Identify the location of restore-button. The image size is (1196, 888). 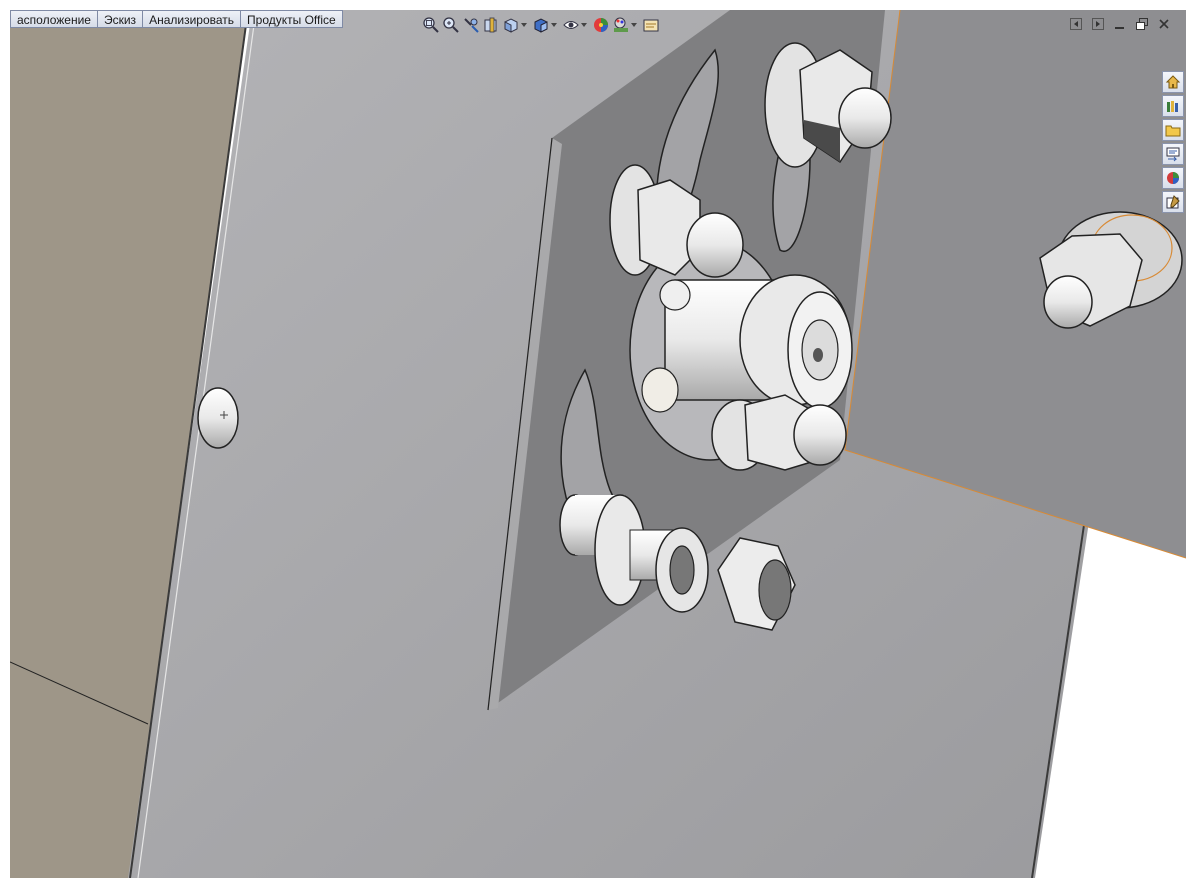
(1142, 24).